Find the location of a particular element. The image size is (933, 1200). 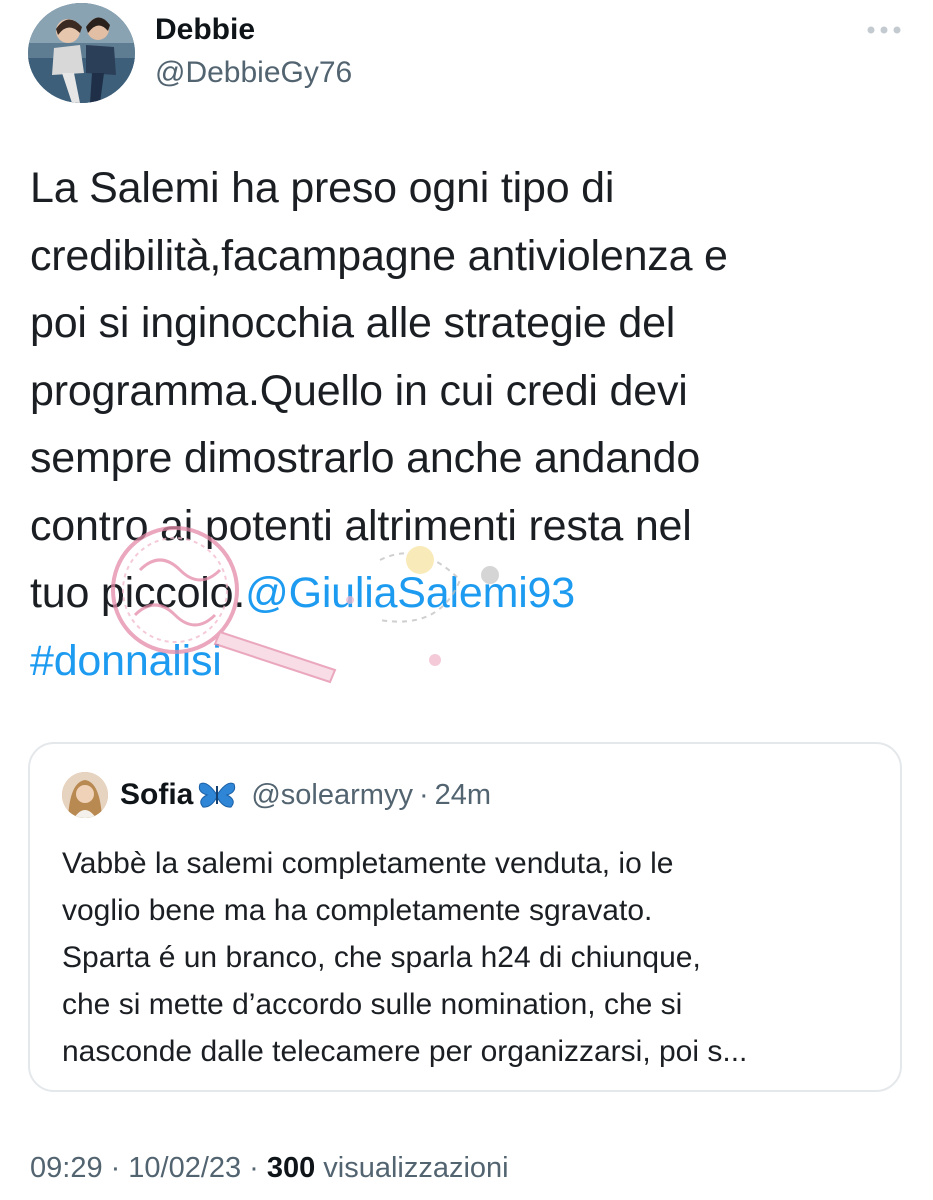

author-avatar is located at coordinates (81, 53).